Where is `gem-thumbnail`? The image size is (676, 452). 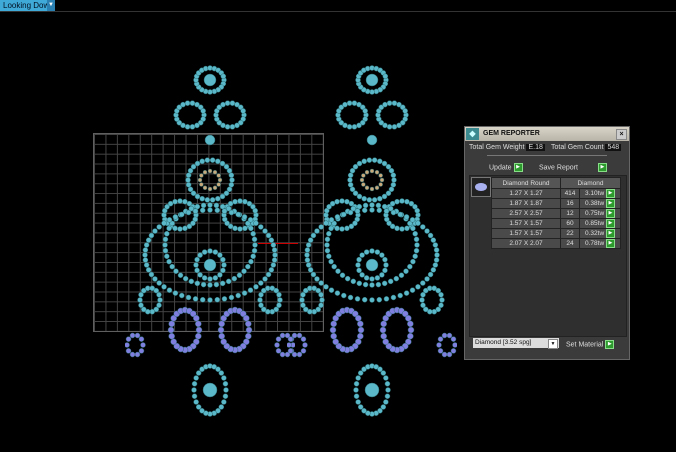 gem-thumbnail is located at coordinates (481, 187).